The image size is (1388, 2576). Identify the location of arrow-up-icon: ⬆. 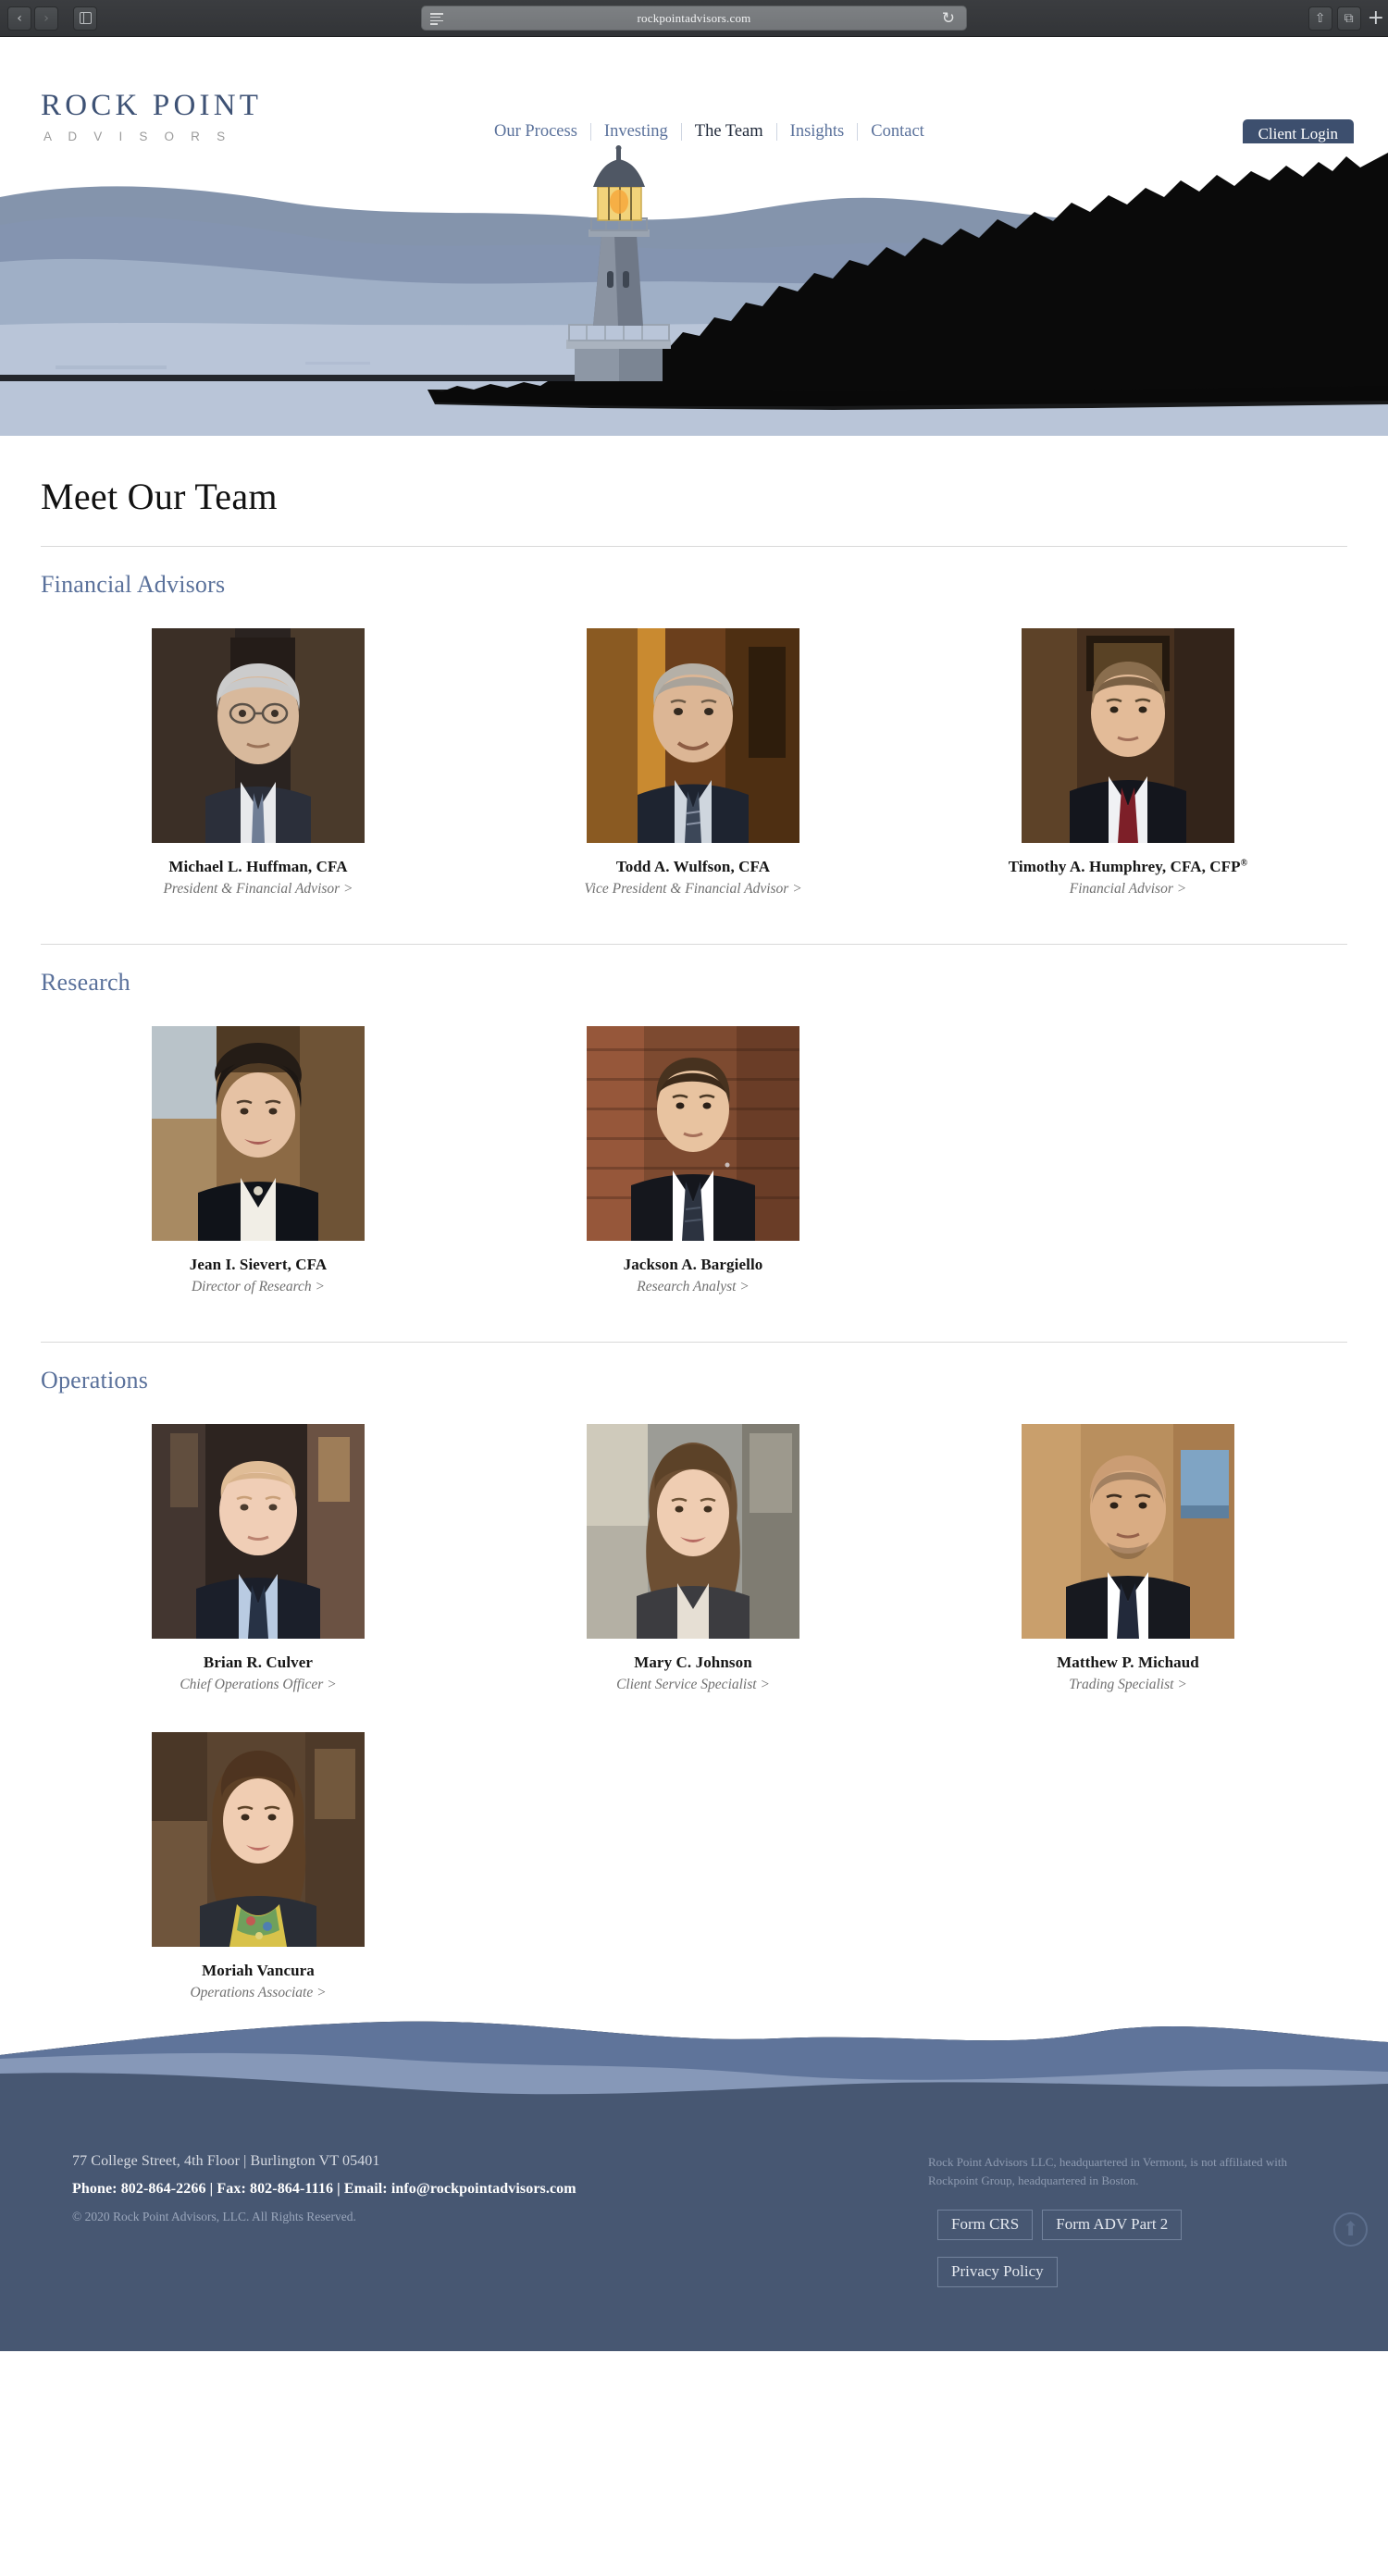
(1350, 2229).